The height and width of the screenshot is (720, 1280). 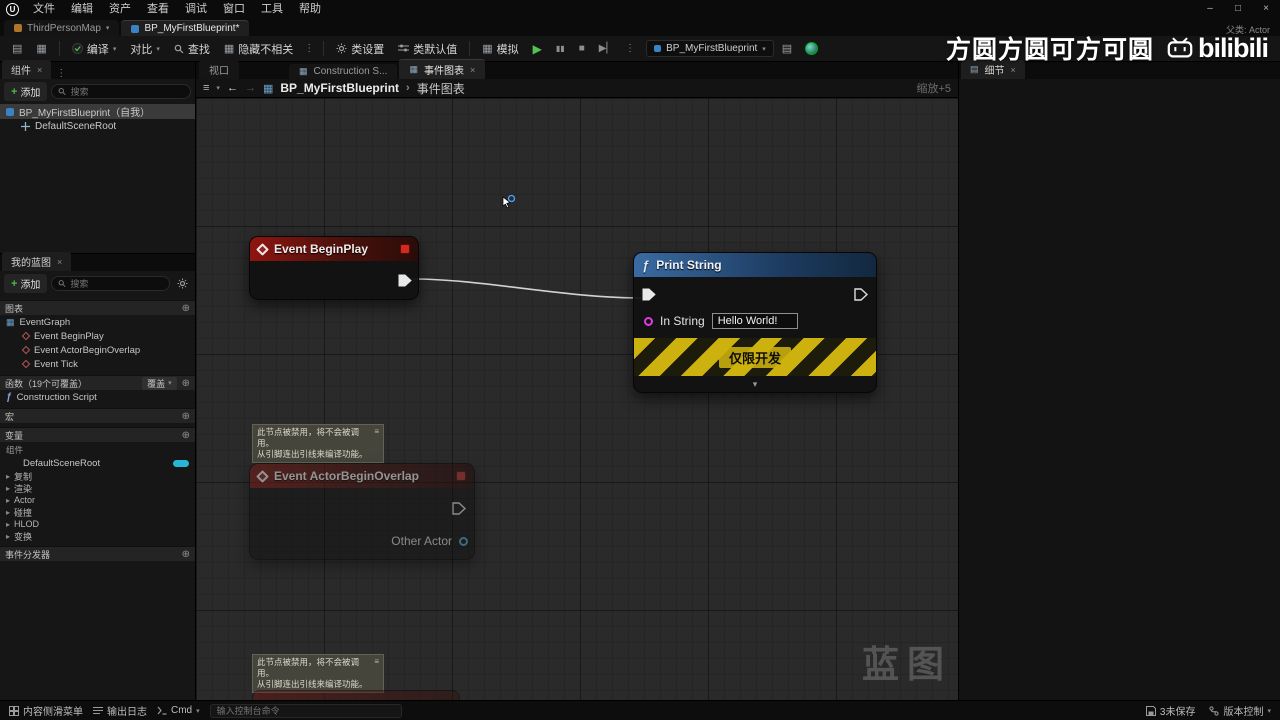 I want to click on console-command-input, so click(x=305, y=710).